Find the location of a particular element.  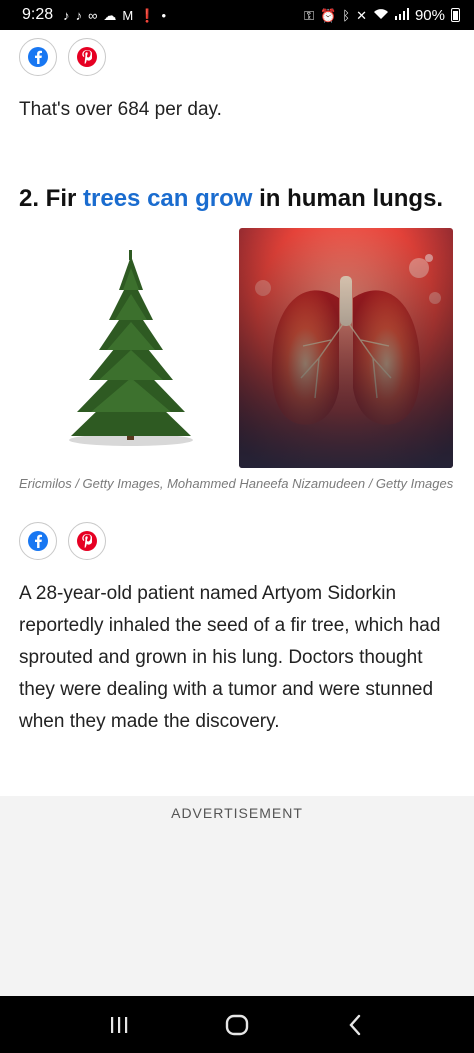

back-button is located at coordinates (355, 1025).